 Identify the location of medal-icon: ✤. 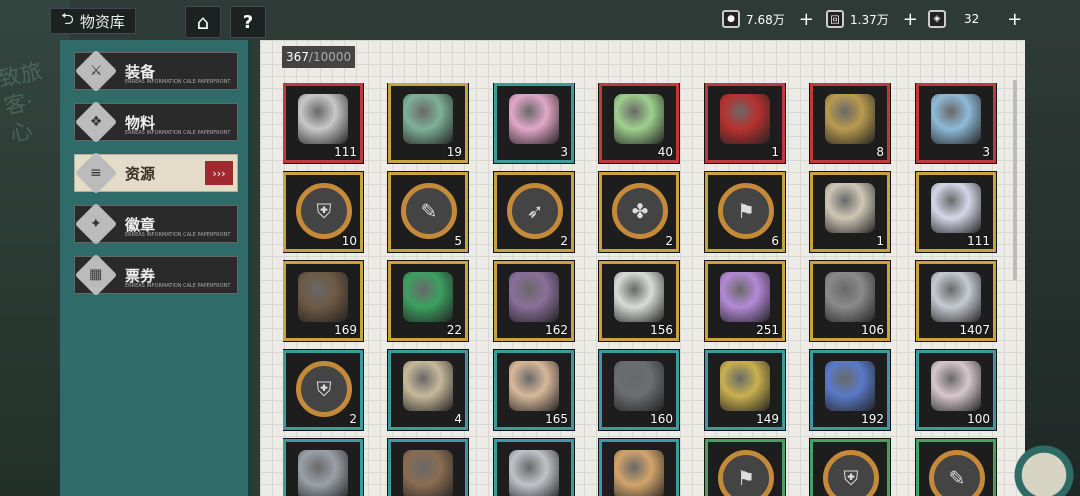
(640, 211).